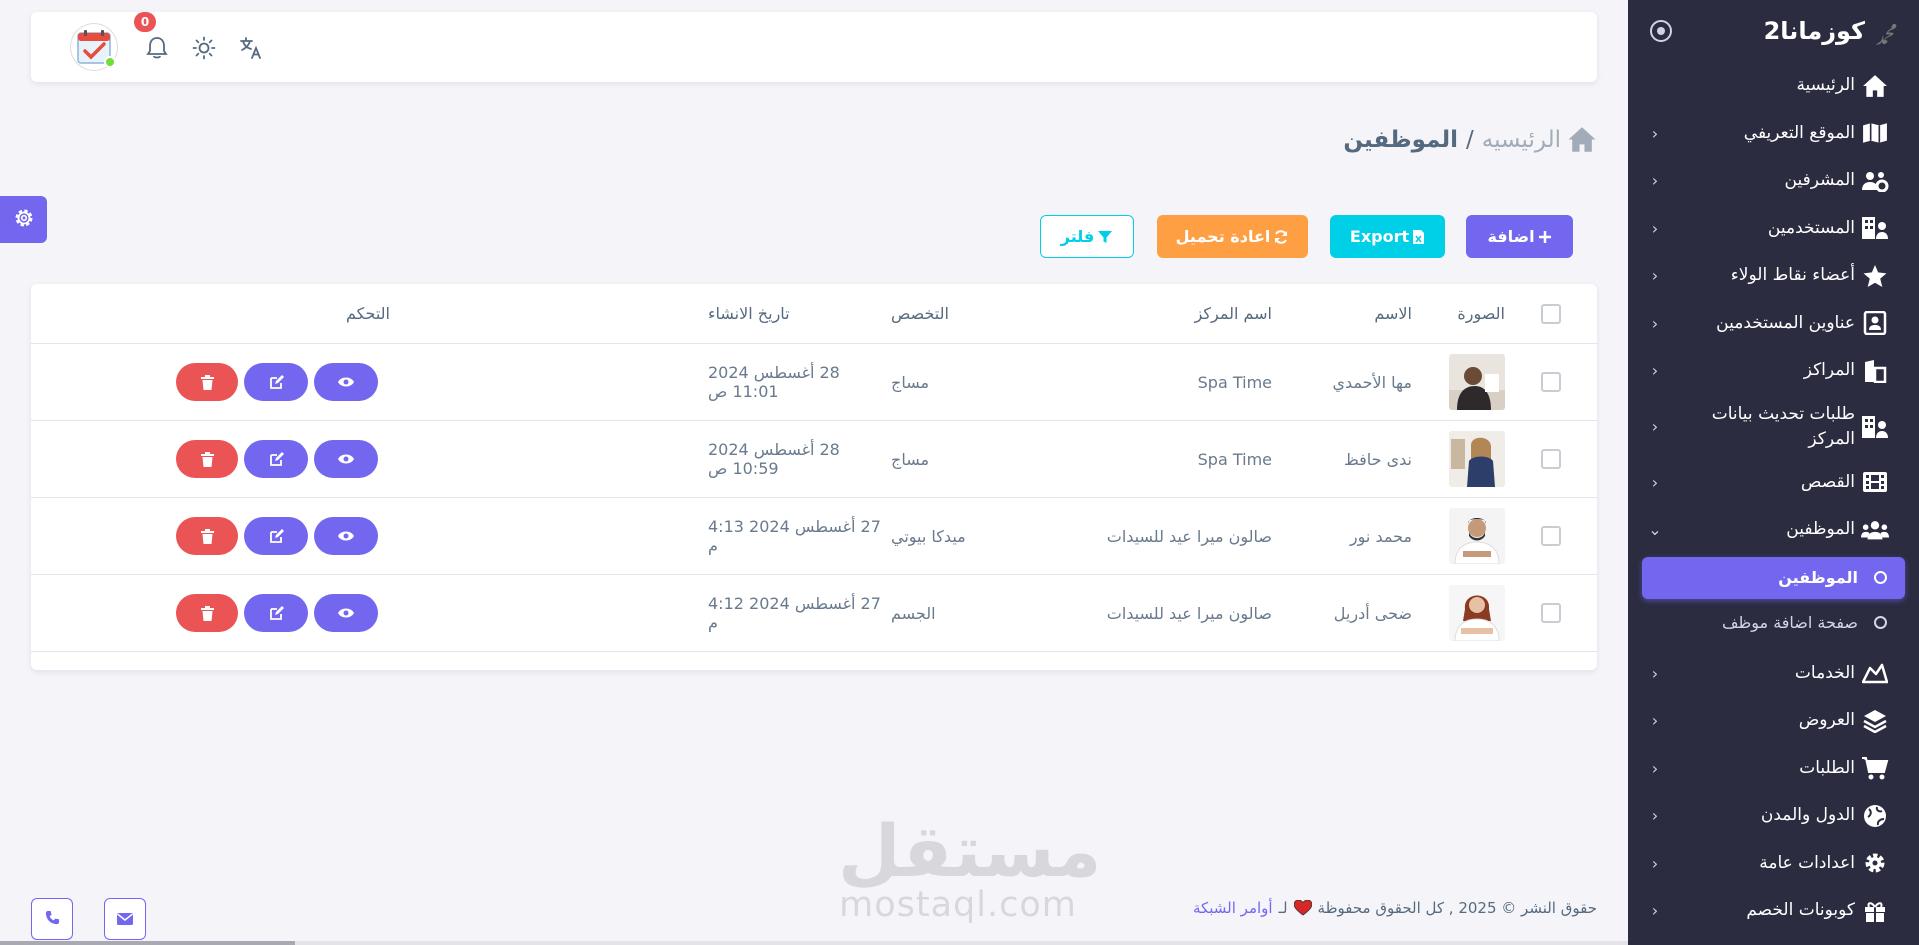  What do you see at coordinates (1477, 459) in the screenshot?
I see `employee-photo` at bounding box center [1477, 459].